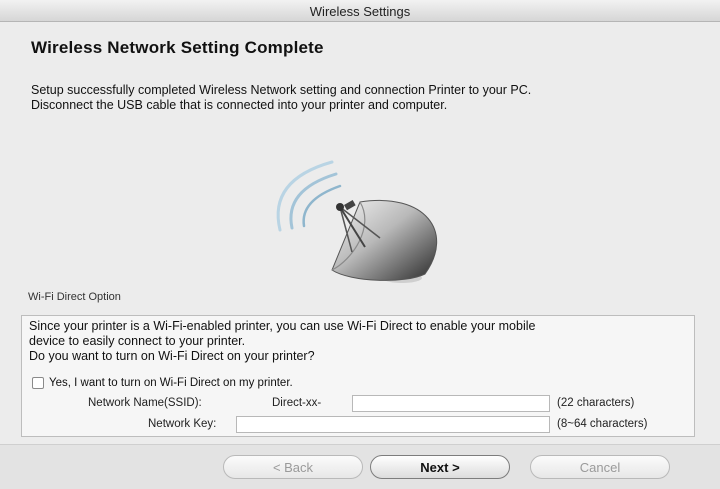 This screenshot has width=720, height=489. What do you see at coordinates (38, 383) in the screenshot?
I see `wifi-direct-checkbox` at bounding box center [38, 383].